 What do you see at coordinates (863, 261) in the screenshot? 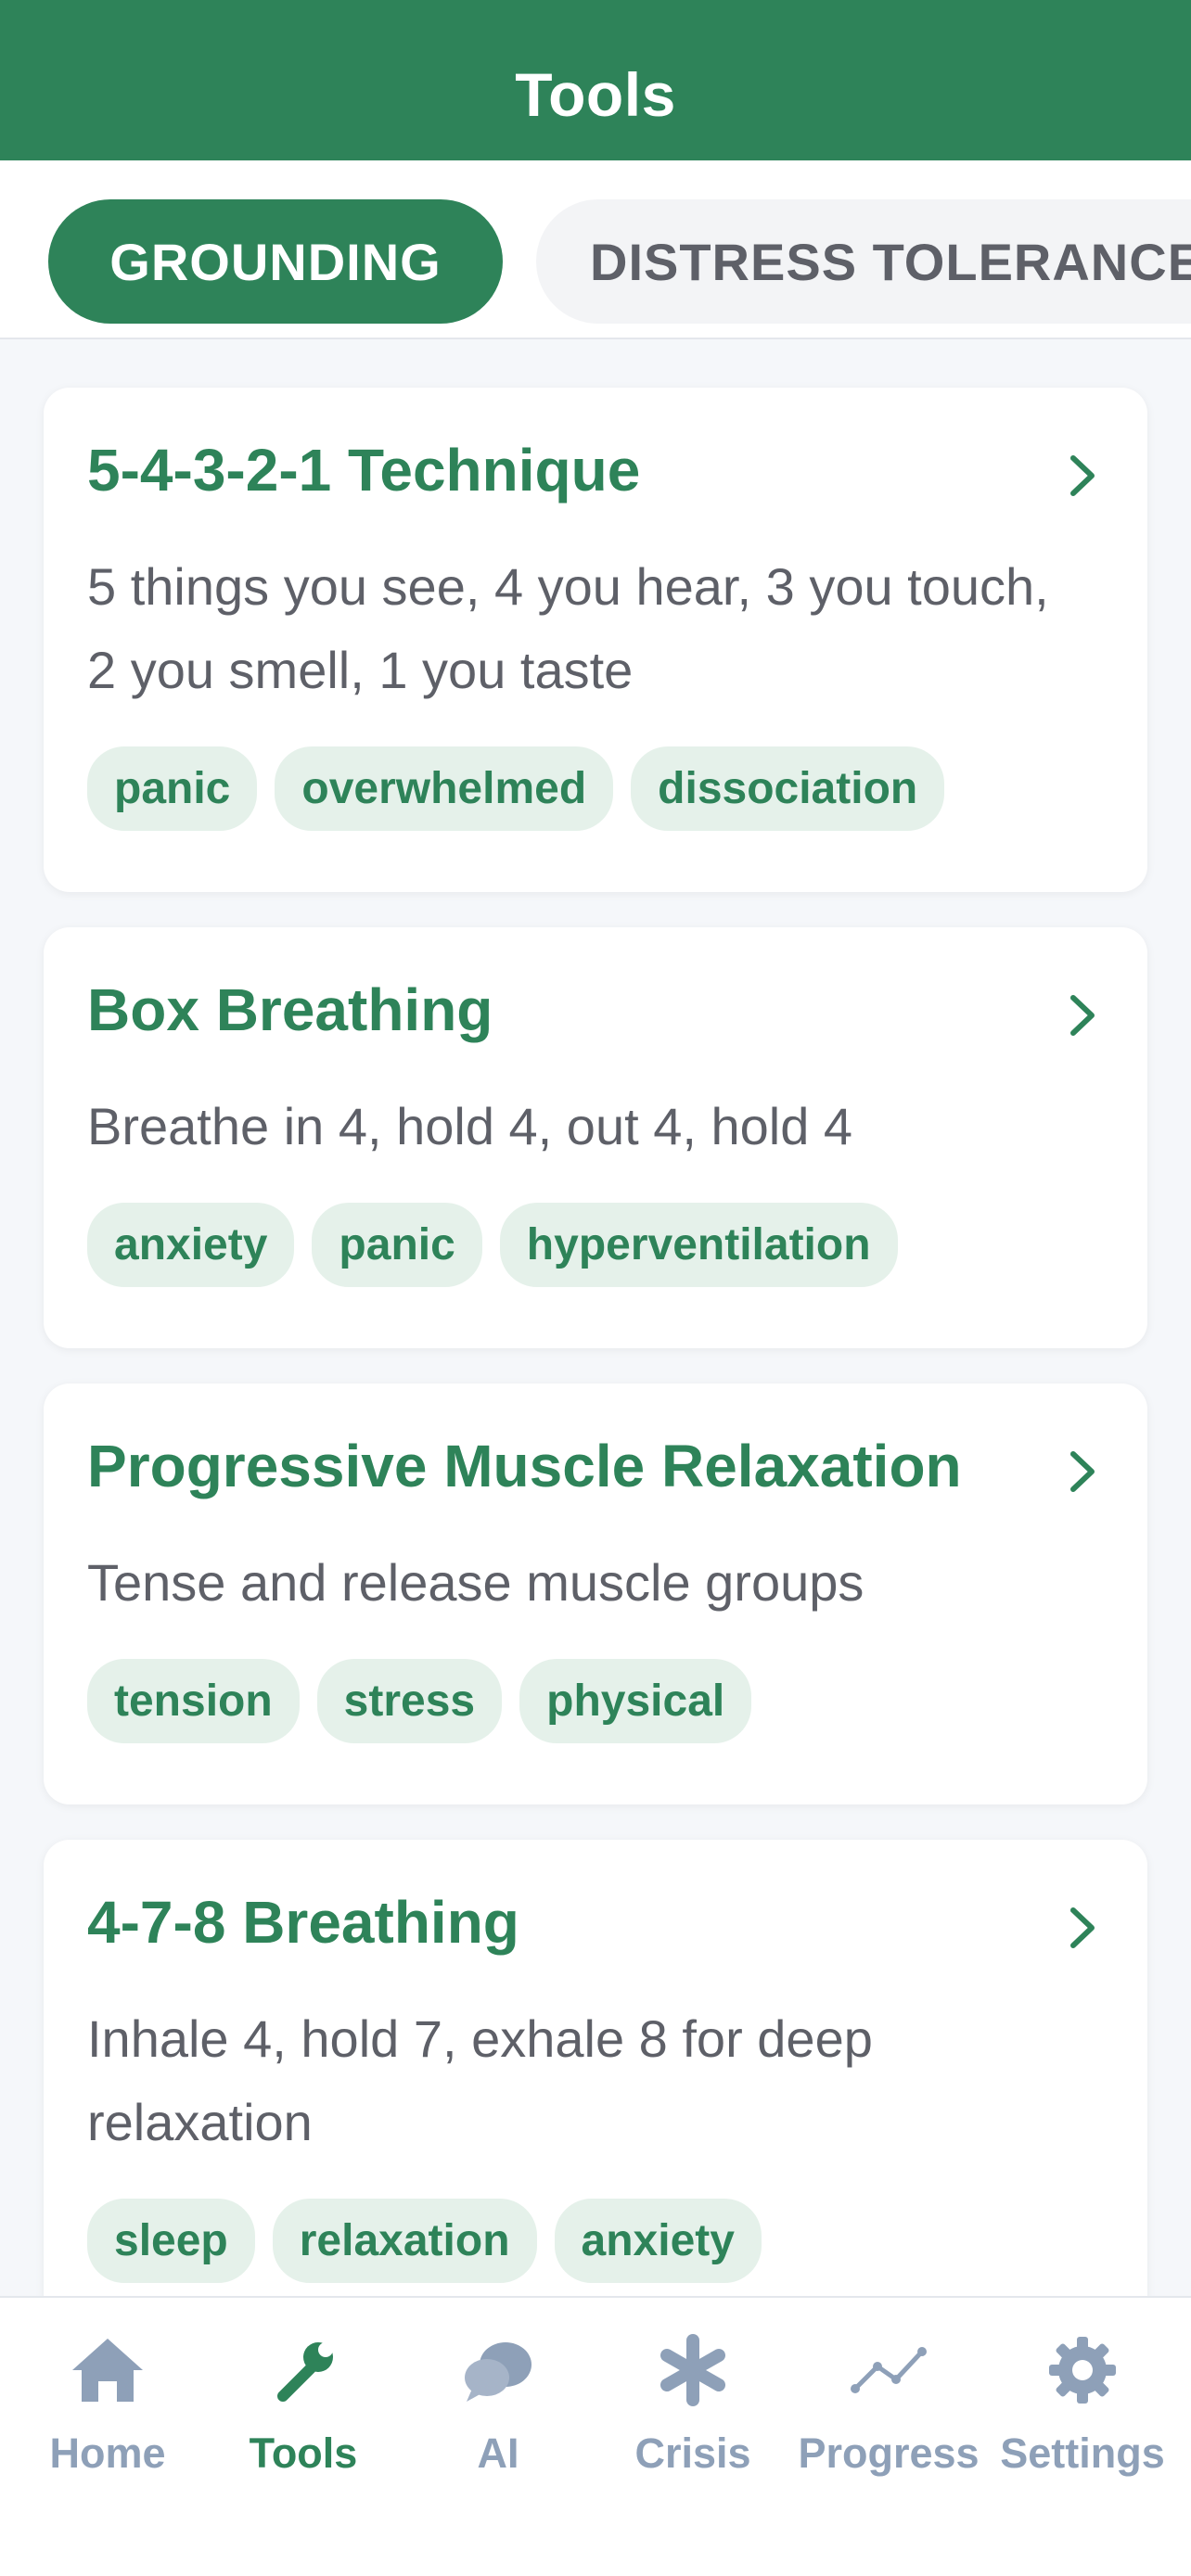
I see `tab-distress-tolerance: DISTRESS TOLERANCE` at bounding box center [863, 261].